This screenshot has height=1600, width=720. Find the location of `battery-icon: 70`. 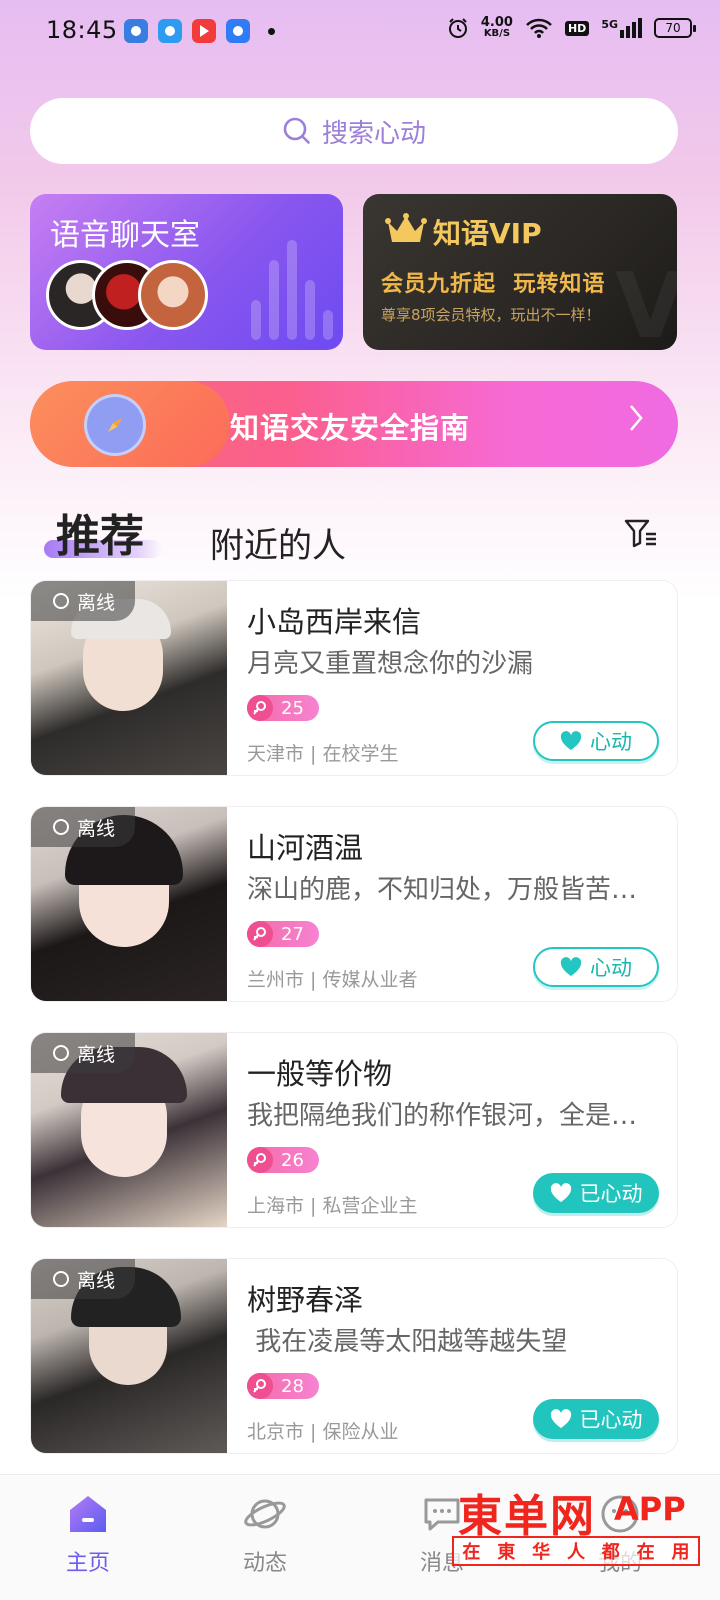

battery-icon: 70 is located at coordinates (675, 28).